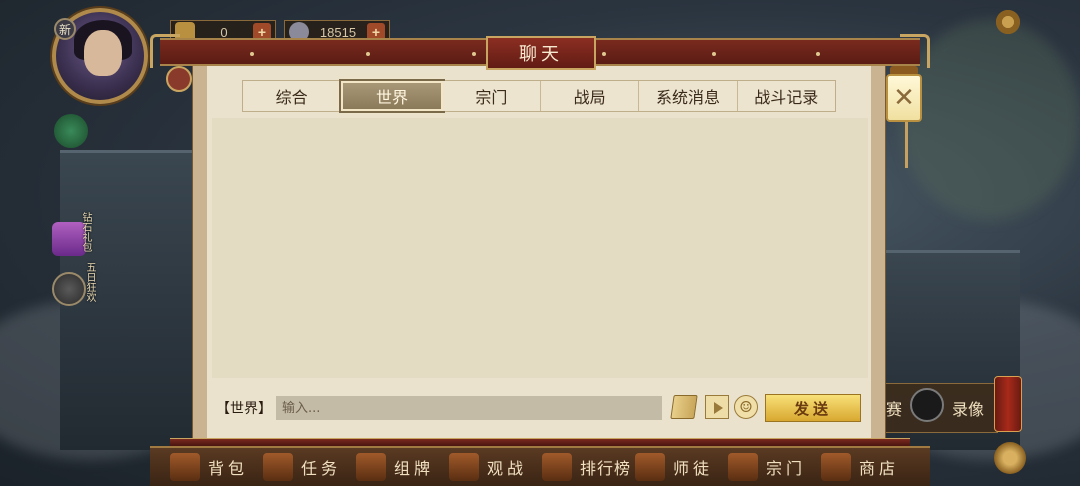  I want to click on book-icon, so click(684, 407).